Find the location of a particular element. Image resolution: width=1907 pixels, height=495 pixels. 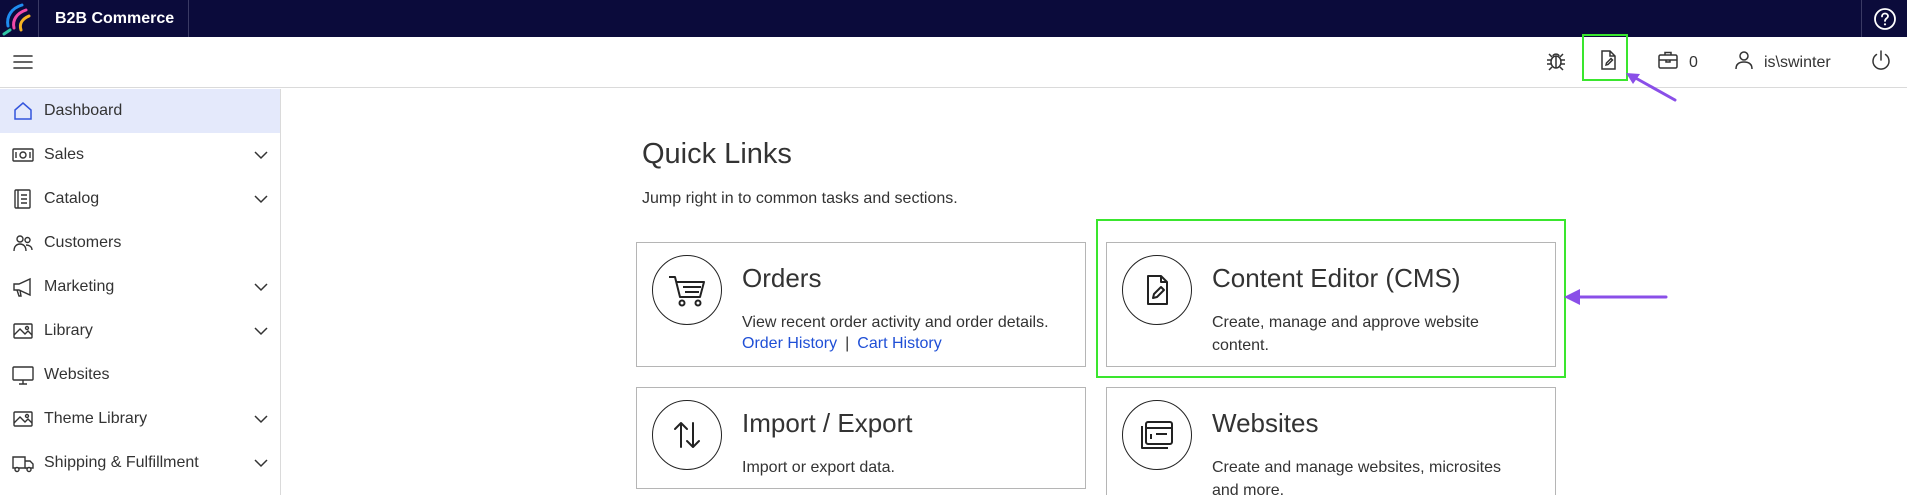

bug-icon is located at coordinates (1556, 62).